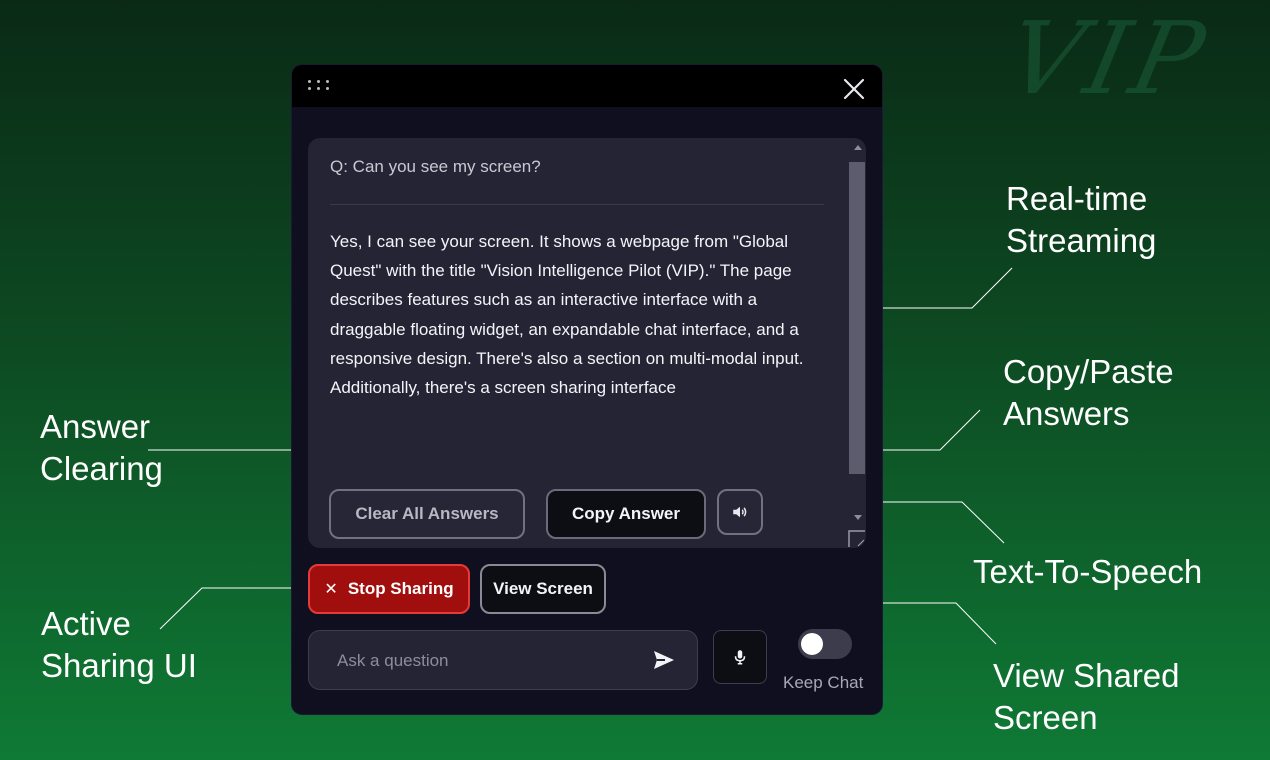 The width and height of the screenshot is (1270, 760). I want to click on toggle-knob, so click(812, 644).